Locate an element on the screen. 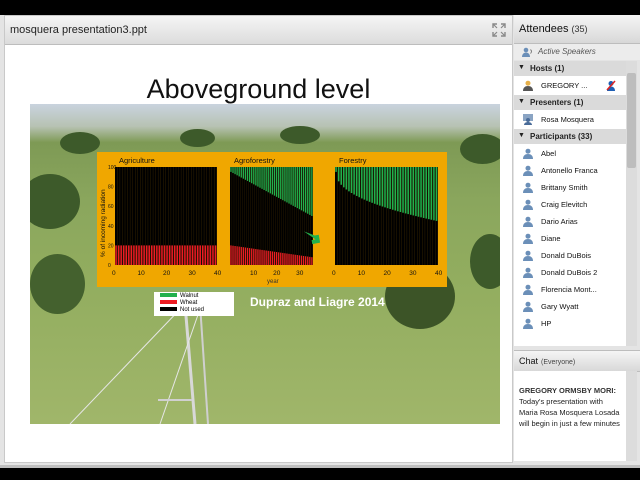 The image size is (640, 480). attendee-participant: Abel is located at coordinates (570, 153).